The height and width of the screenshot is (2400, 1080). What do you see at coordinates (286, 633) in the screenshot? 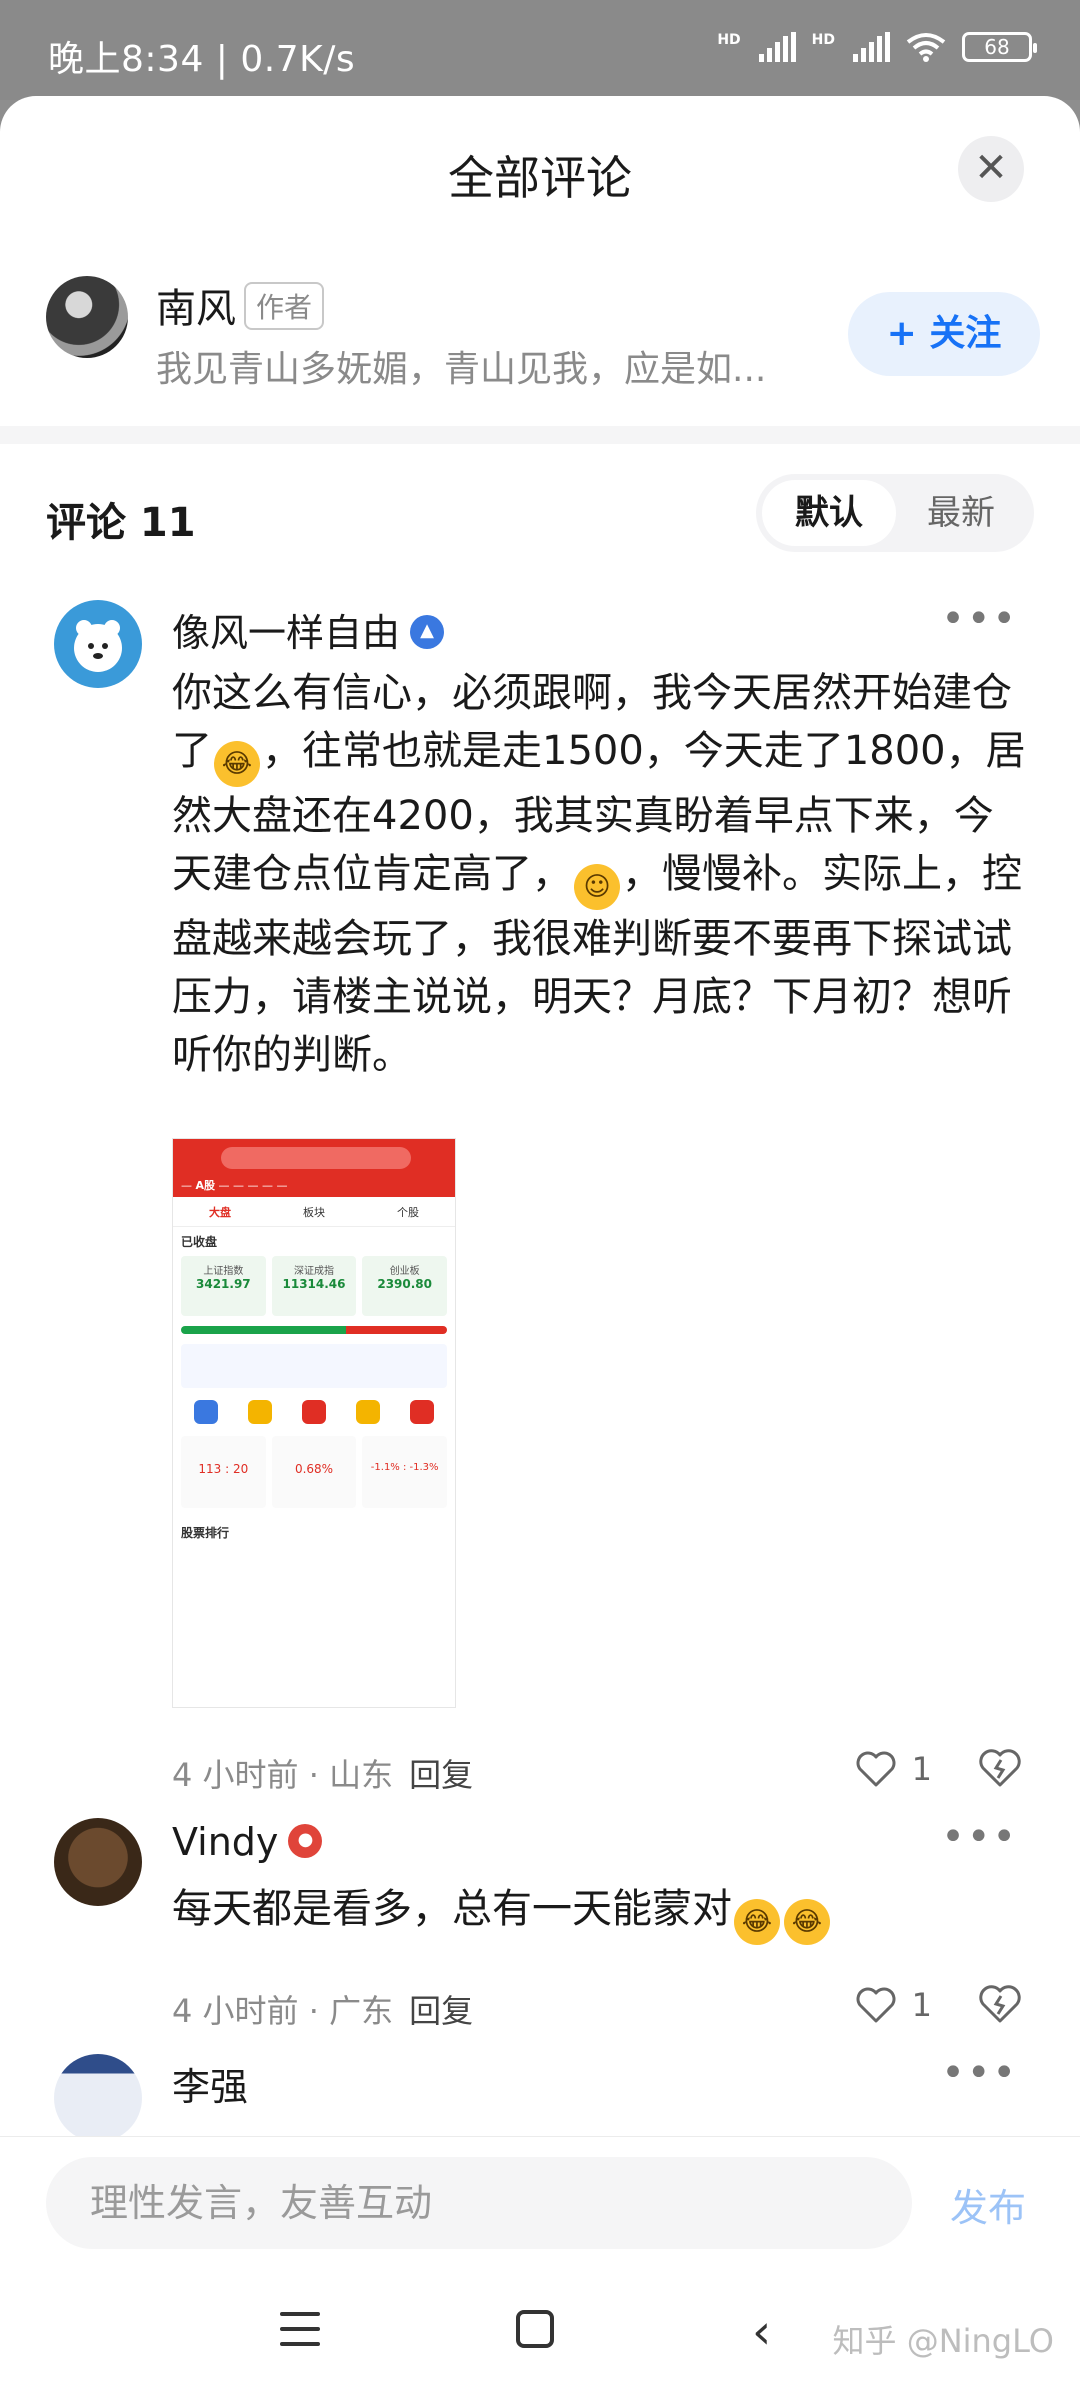
I see `author-name-text: 像风一样自由` at bounding box center [286, 633].